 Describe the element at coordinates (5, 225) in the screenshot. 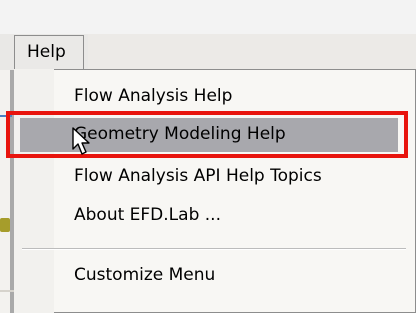

I see `toolbar-partial-icon` at that location.